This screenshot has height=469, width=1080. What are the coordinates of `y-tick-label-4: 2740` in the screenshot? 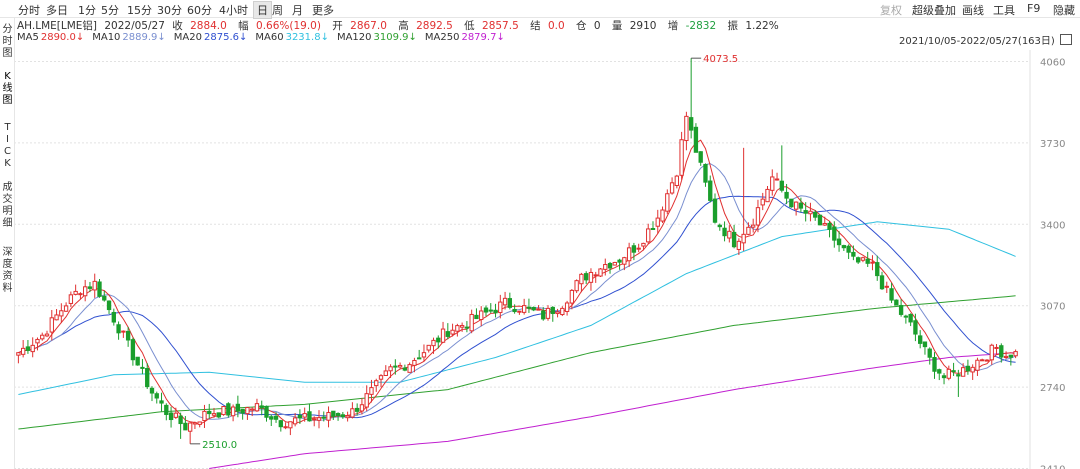 It's located at (1052, 388).